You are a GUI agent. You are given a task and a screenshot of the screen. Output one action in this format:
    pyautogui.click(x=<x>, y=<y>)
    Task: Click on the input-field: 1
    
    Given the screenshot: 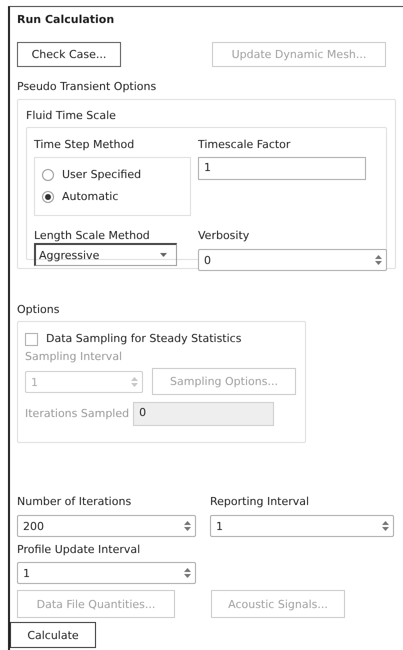 What is the action you would take?
    pyautogui.click(x=282, y=168)
    